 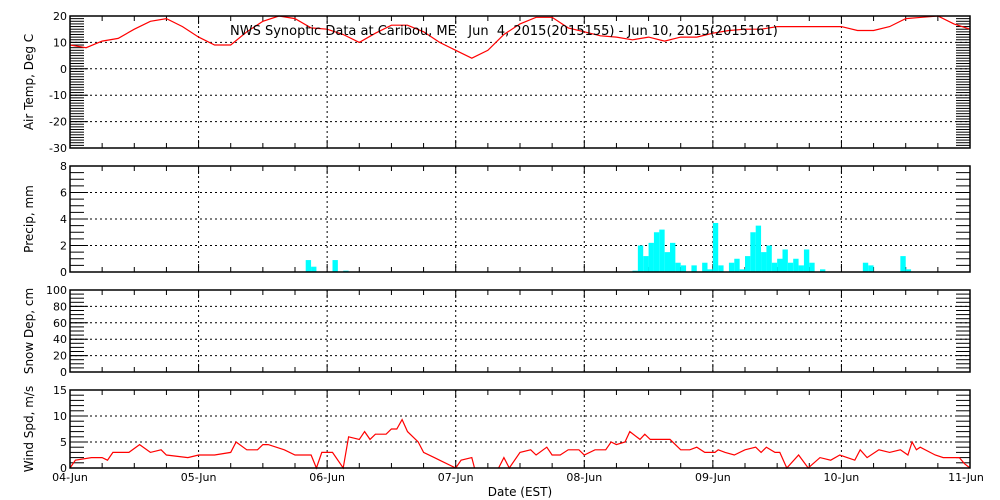 What do you see at coordinates (29, 219) in the screenshot?
I see `y-axis-label-precip: Precip, mm` at bounding box center [29, 219].